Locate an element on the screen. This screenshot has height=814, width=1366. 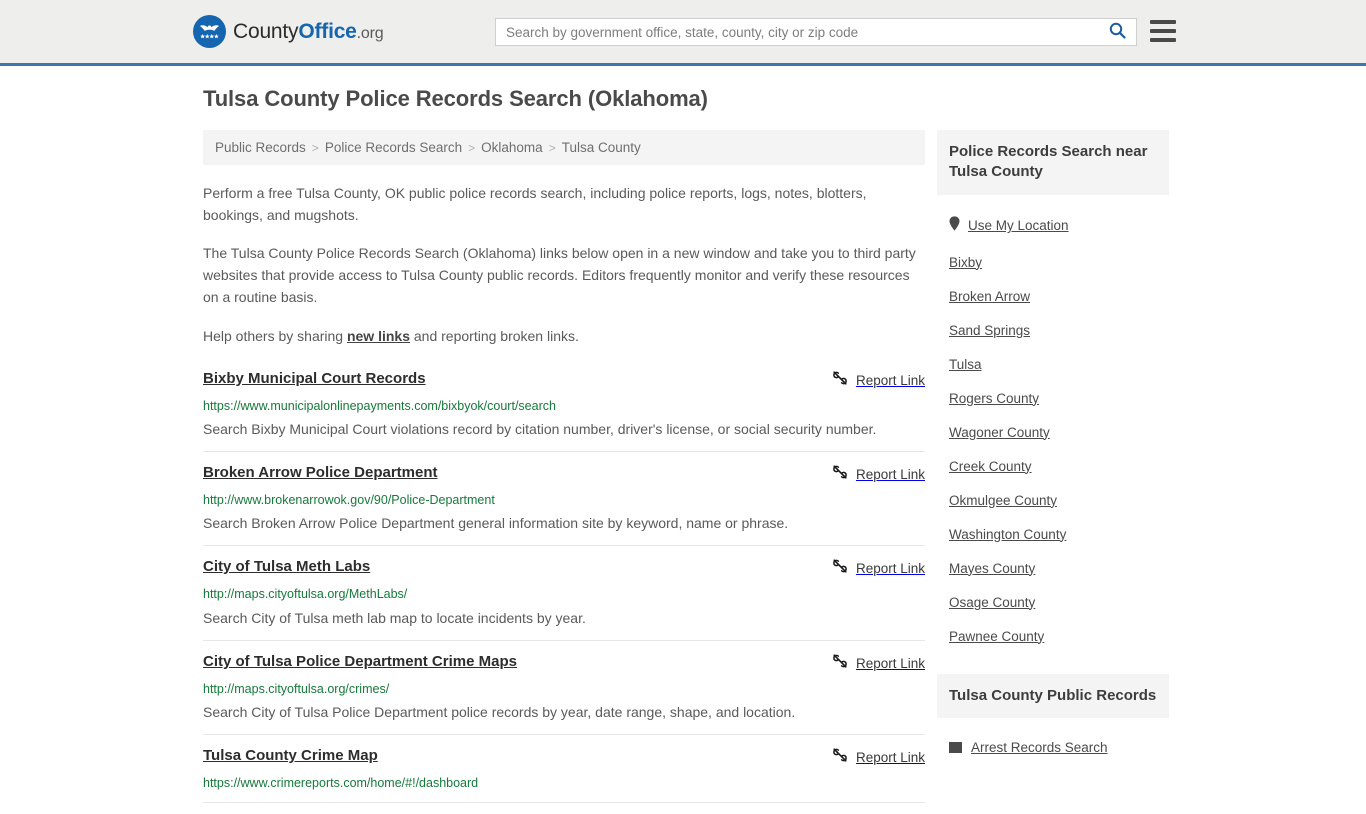
search-submit-button is located at coordinates (1120, 32).